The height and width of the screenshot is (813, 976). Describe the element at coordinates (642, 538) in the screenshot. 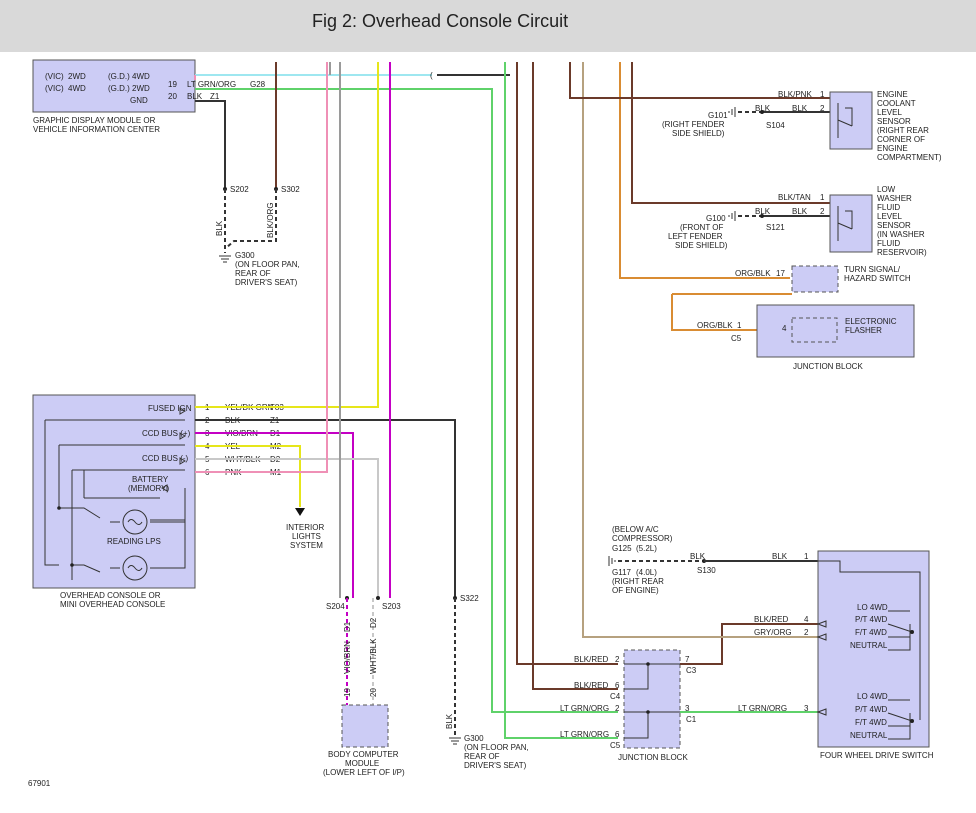

I see `ground-label: COMPRESSOR)` at that location.